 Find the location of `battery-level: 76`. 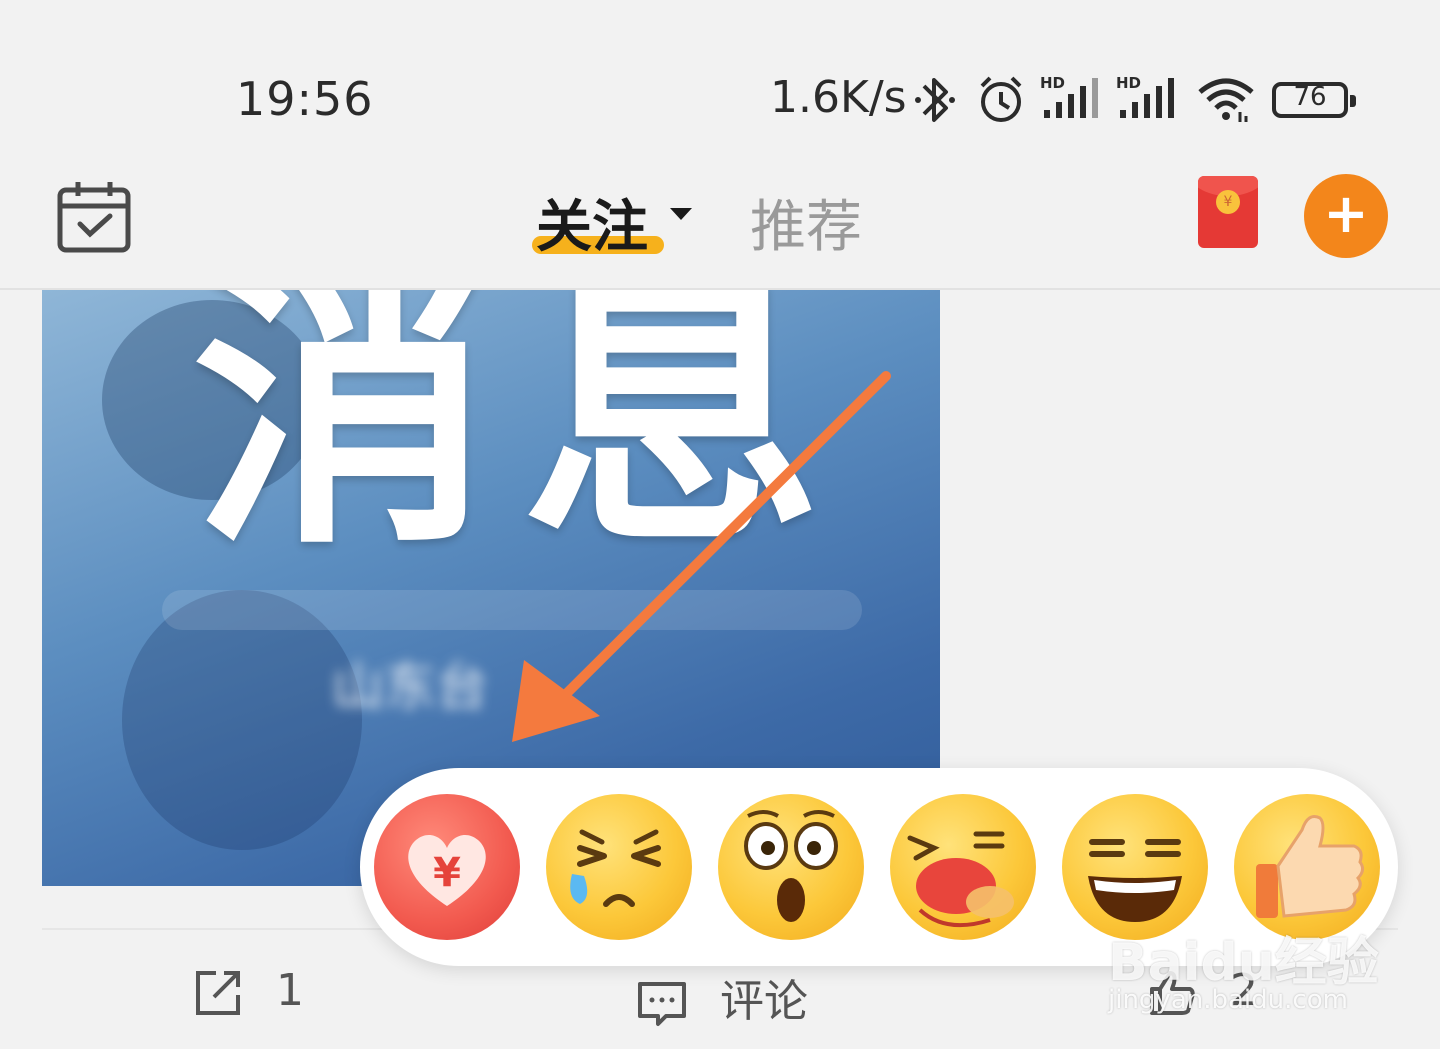

battery-level: 76 is located at coordinates (1310, 97).